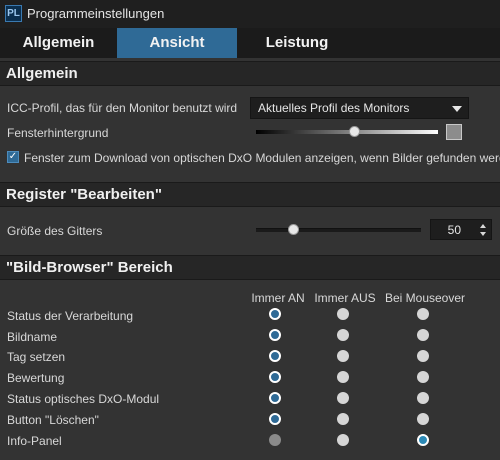 The height and width of the screenshot is (460, 500). Describe the element at coordinates (250, 73) in the screenshot. I see `section-header-general: Allgemein` at that location.